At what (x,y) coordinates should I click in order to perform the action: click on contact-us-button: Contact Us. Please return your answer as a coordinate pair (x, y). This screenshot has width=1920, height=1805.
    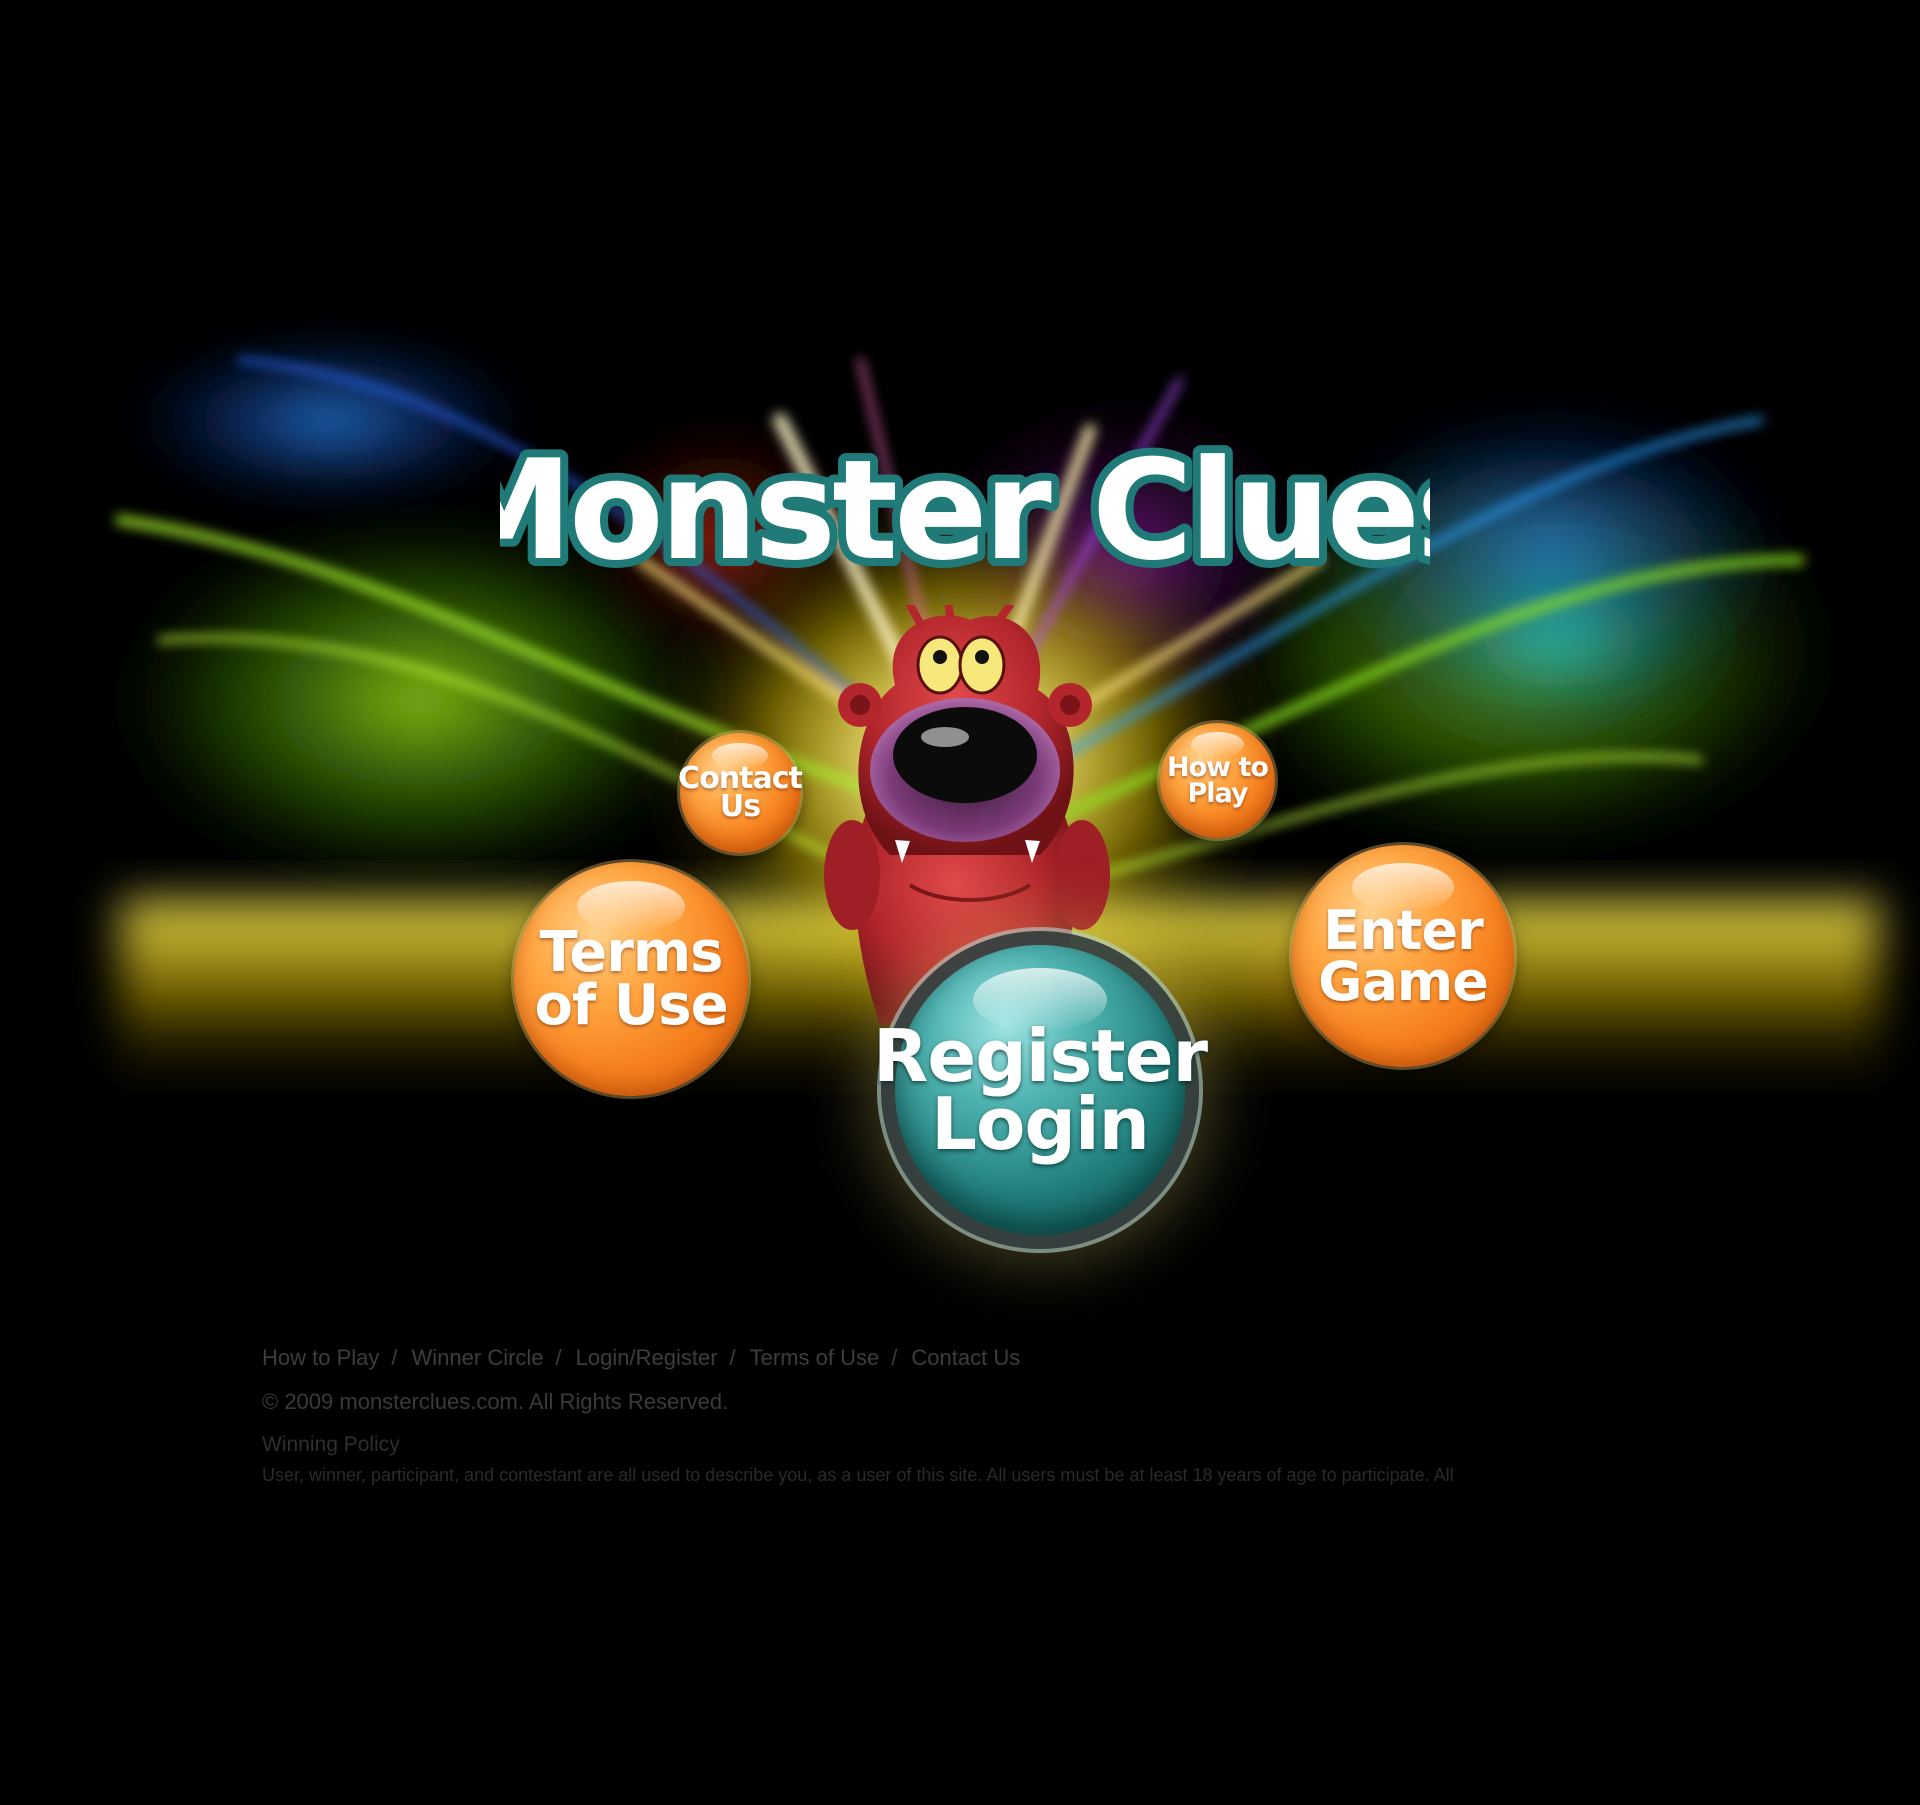
    Looking at the image, I should click on (740, 793).